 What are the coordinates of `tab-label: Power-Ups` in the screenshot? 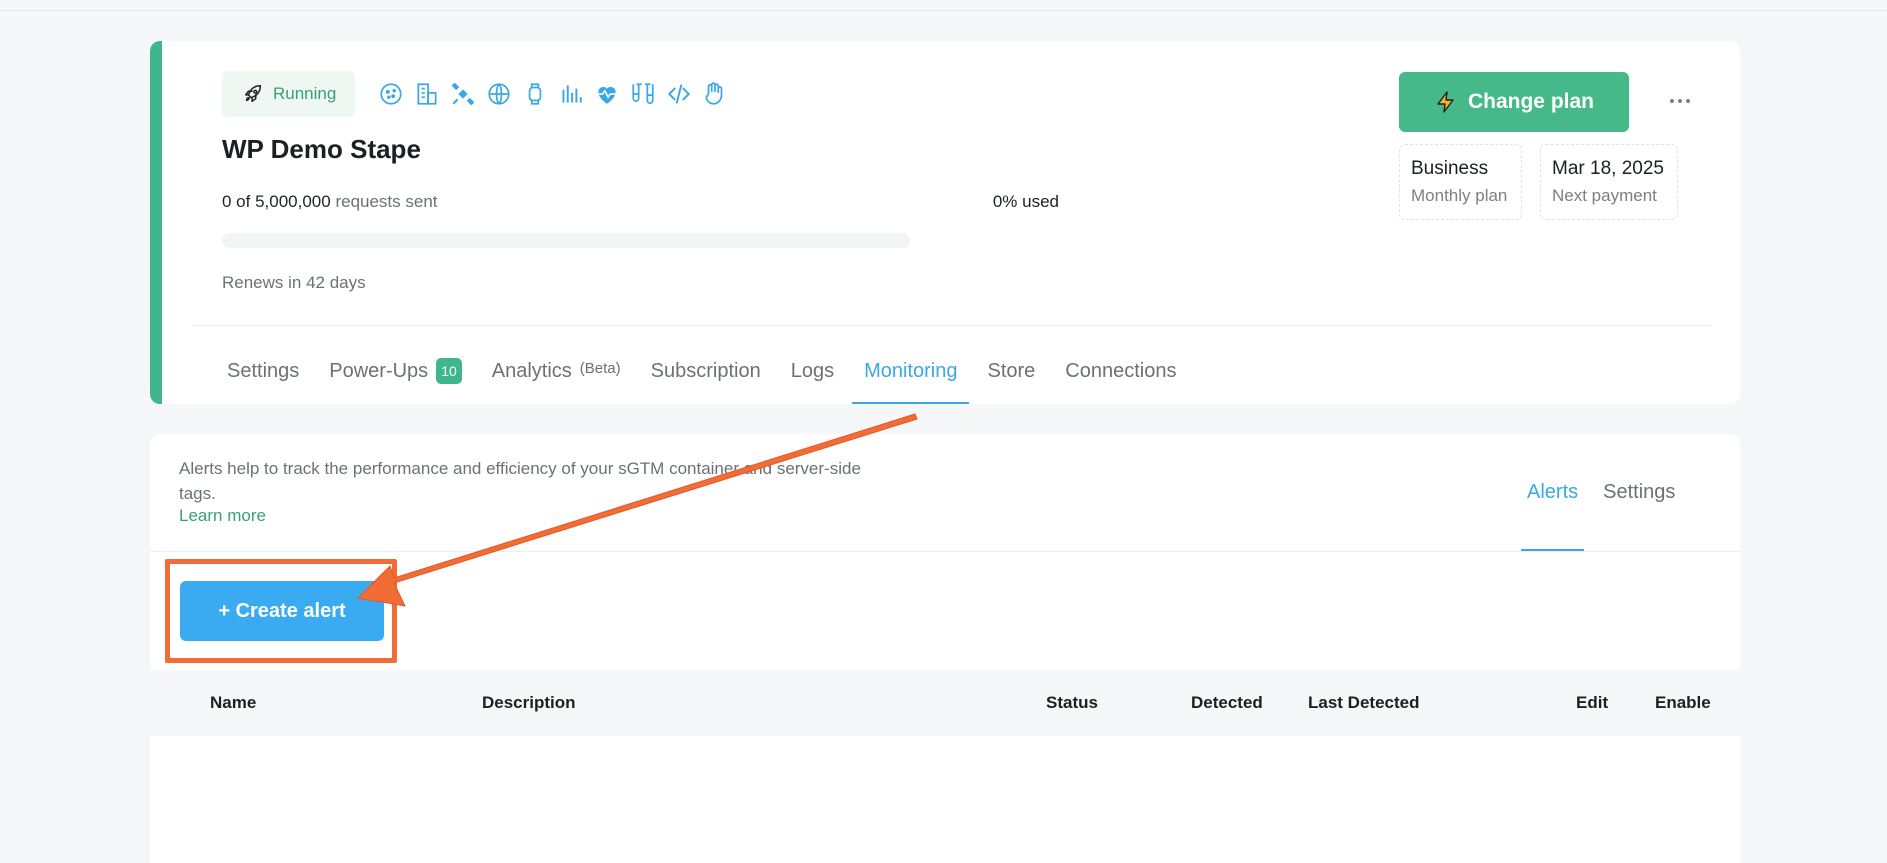 It's located at (379, 370).